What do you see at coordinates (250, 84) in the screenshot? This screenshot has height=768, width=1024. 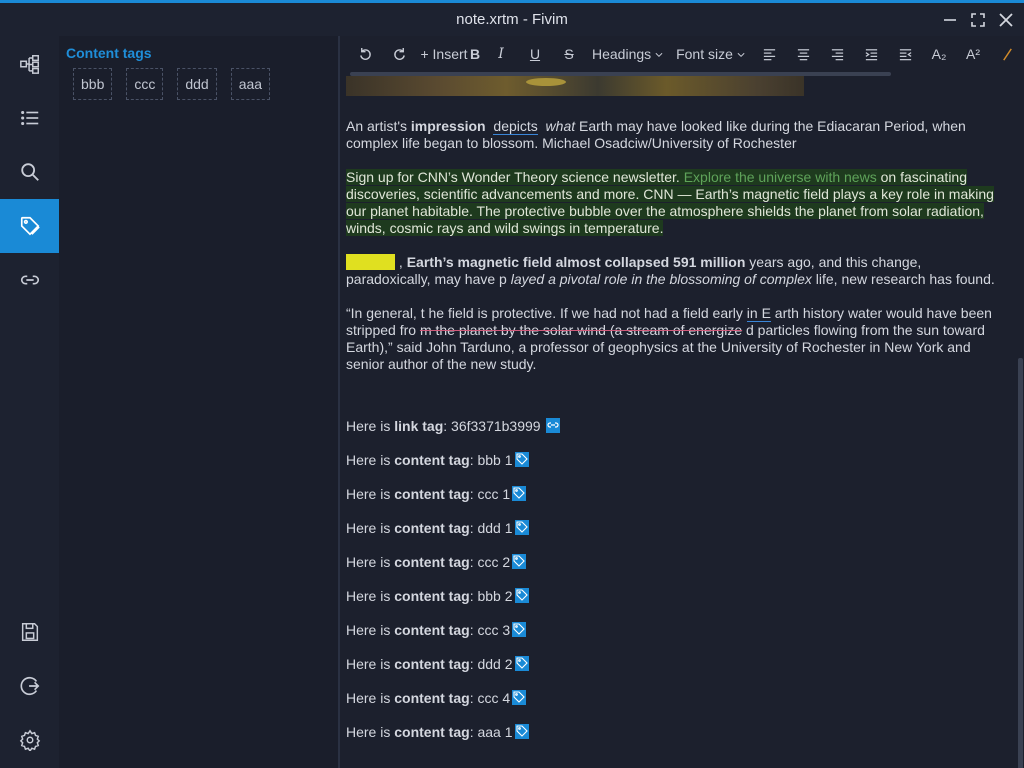 I see `tag-chip: aaa` at bounding box center [250, 84].